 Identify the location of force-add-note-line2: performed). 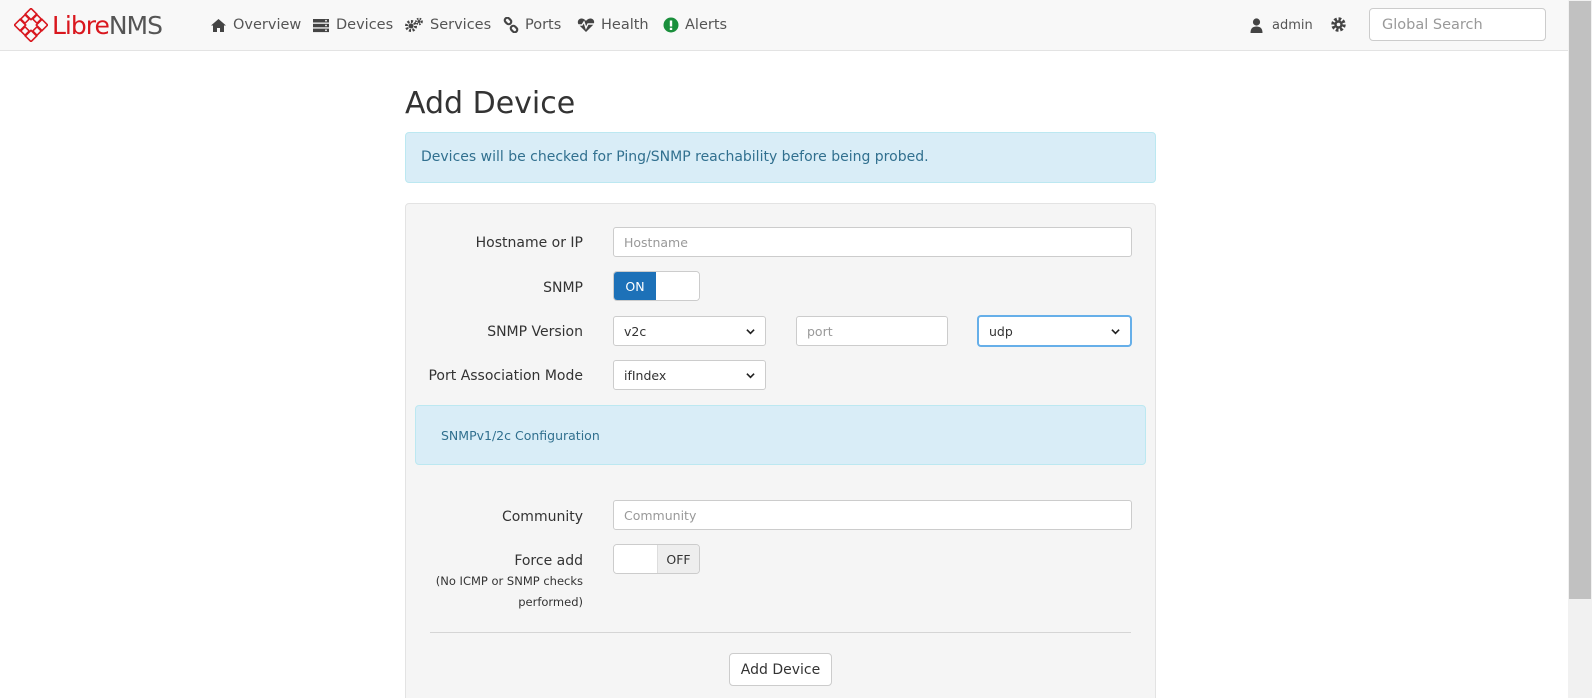
(550, 602).